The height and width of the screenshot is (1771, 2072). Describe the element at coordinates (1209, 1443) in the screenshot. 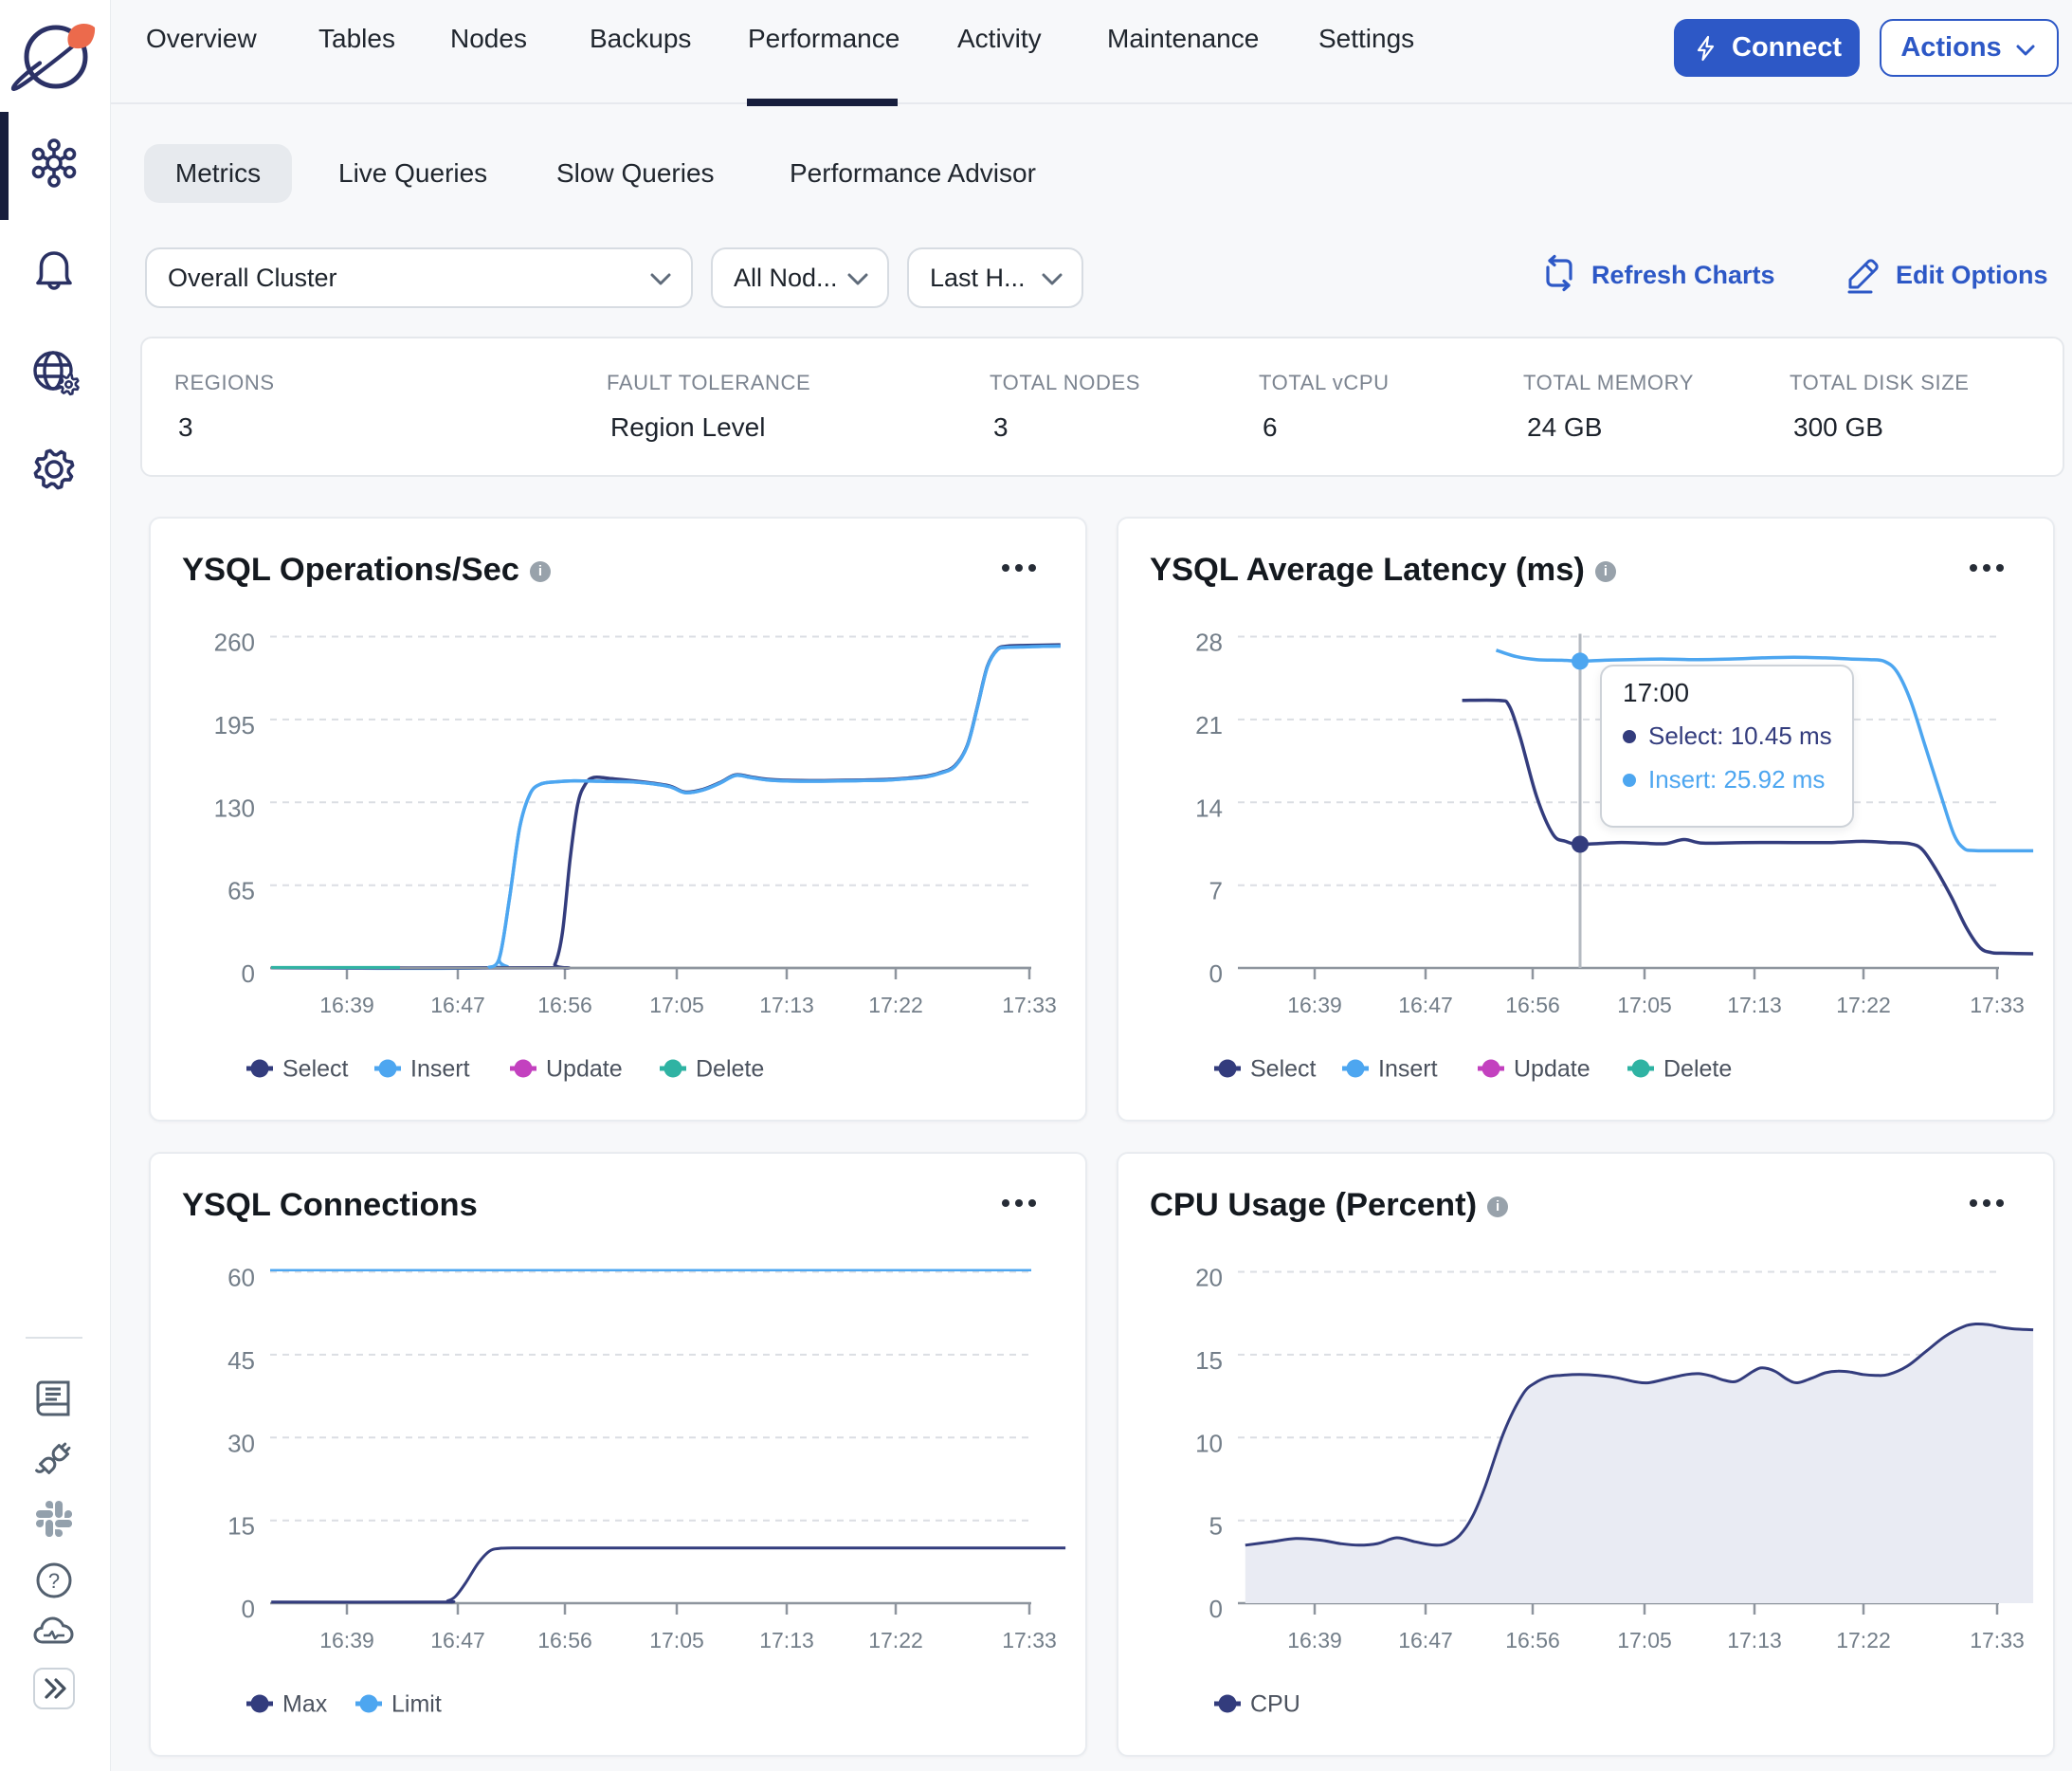

I see `svg-text: 10` at that location.